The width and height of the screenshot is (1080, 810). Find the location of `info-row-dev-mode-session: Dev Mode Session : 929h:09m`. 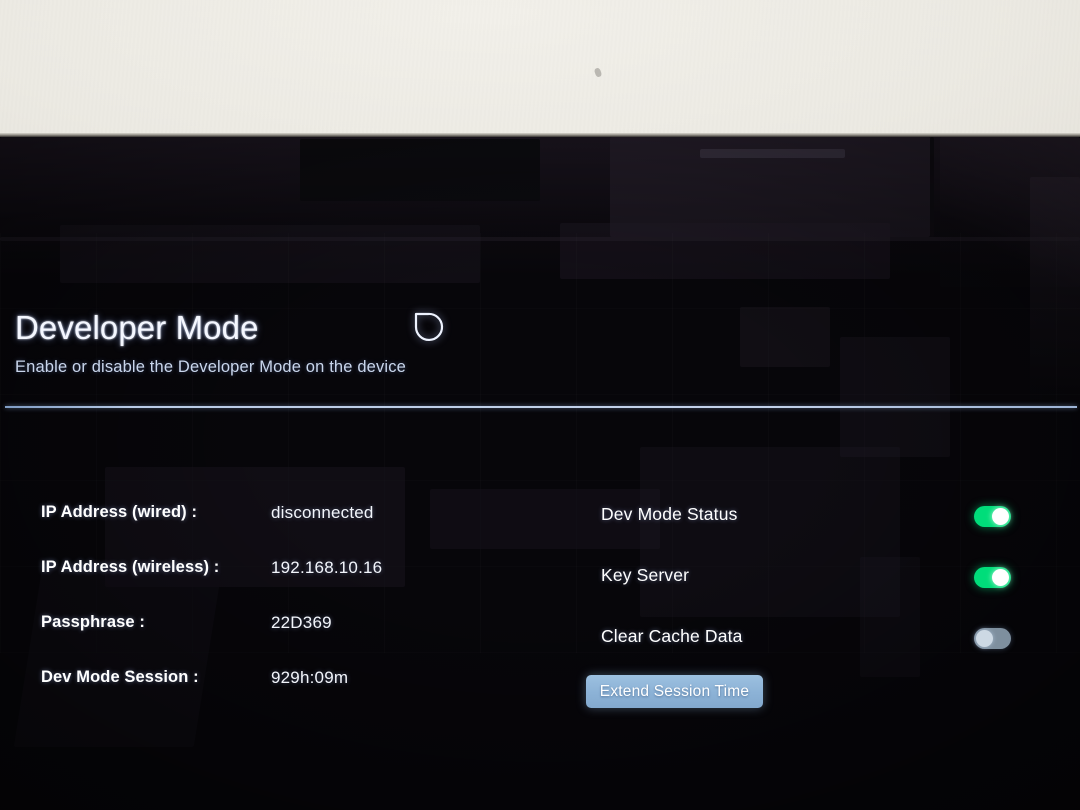

info-row-dev-mode-session: Dev Mode Session : 929h:09m is located at coordinates (276, 695).